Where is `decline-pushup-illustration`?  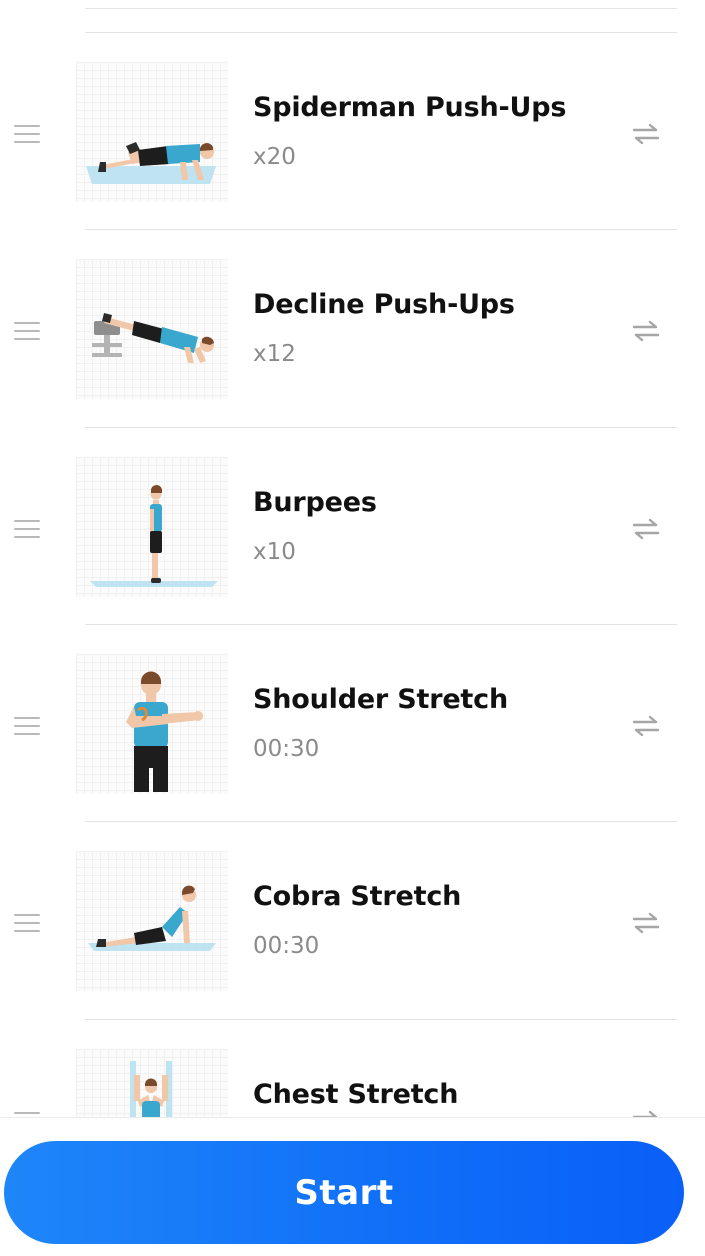 decline-pushup-illustration is located at coordinates (153, 338).